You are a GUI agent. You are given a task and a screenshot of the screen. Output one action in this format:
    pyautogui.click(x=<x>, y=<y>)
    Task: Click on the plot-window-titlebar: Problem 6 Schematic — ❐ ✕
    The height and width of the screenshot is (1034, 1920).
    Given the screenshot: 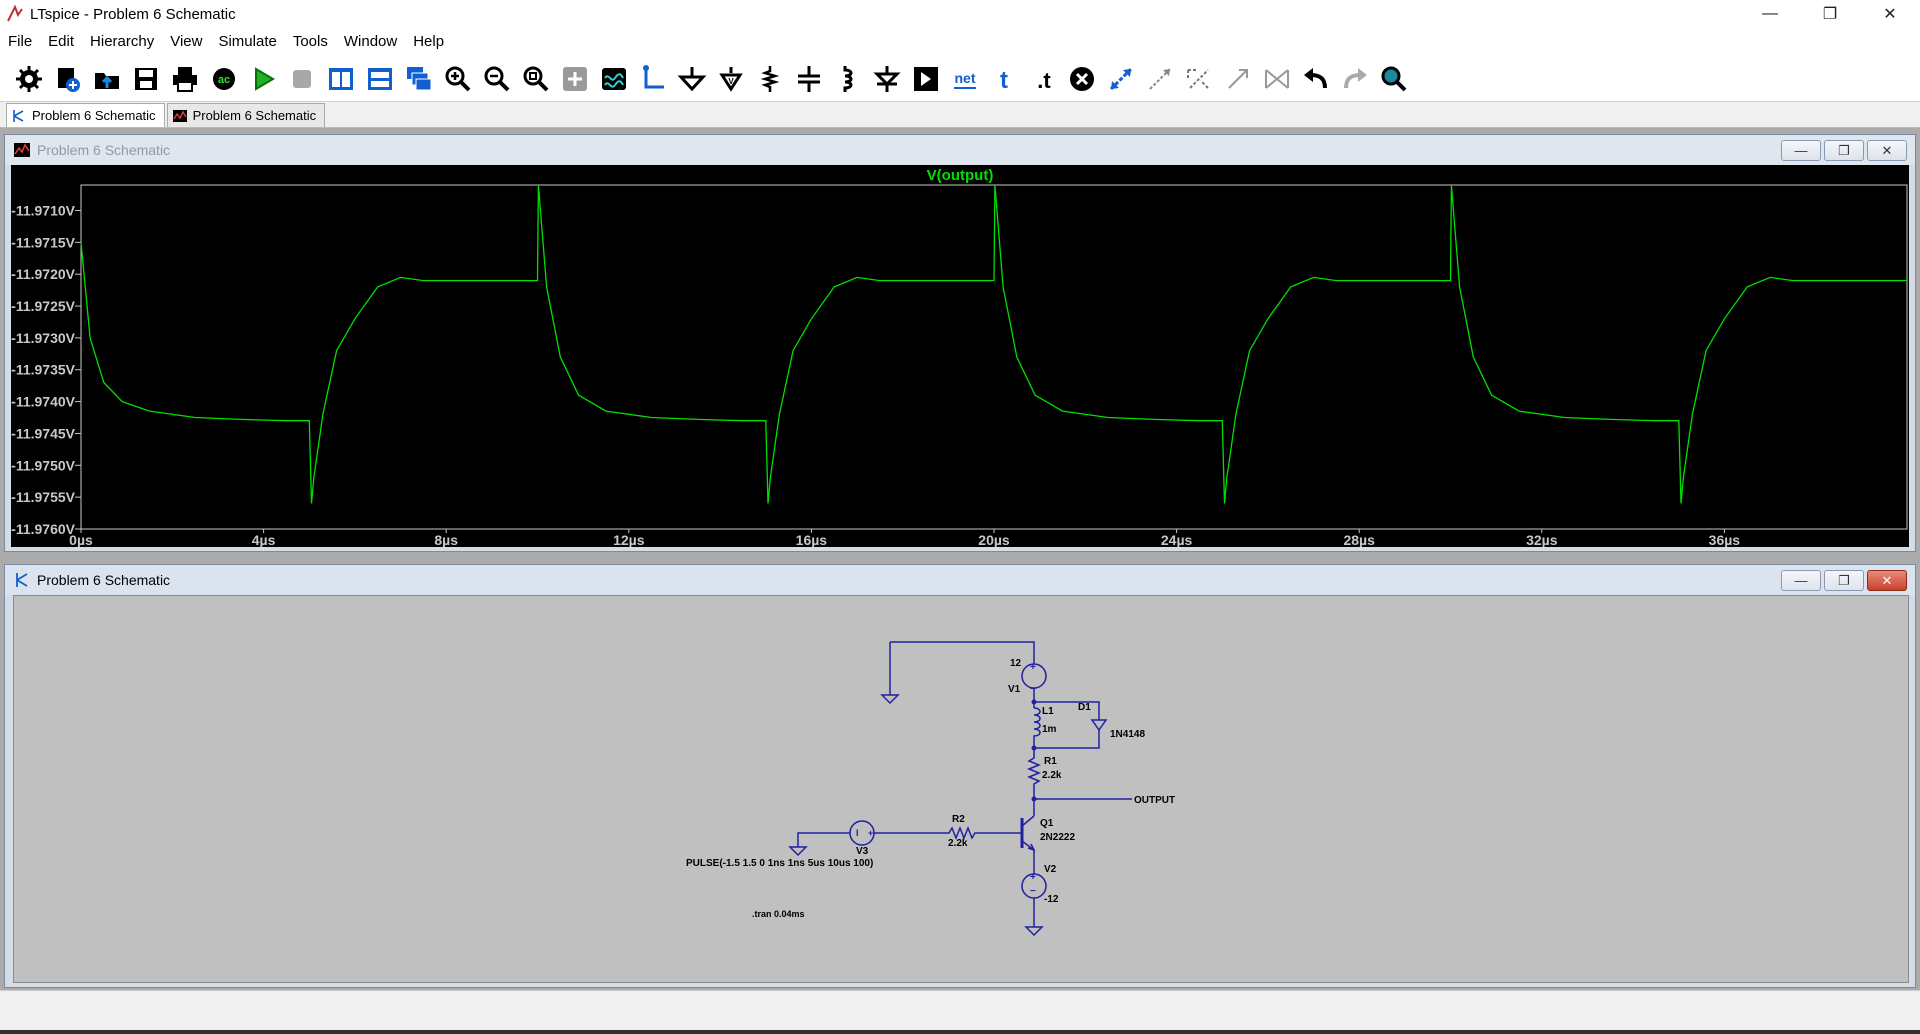 What is the action you would take?
    pyautogui.click(x=960, y=150)
    